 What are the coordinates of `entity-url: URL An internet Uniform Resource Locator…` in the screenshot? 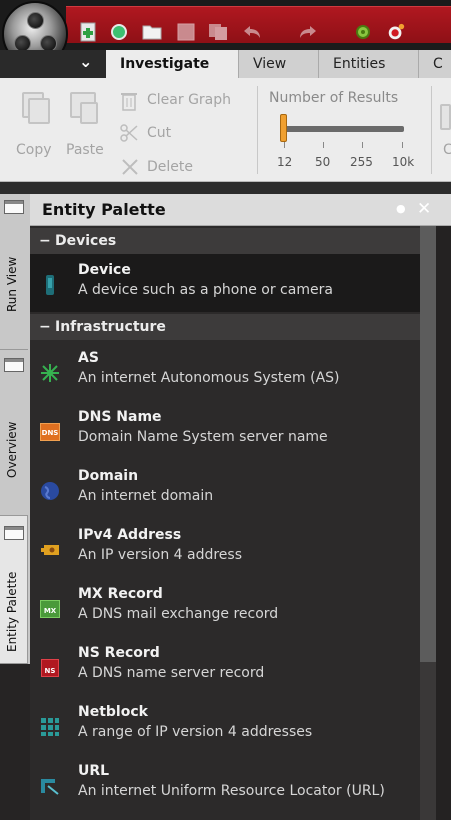 It's located at (232, 784).